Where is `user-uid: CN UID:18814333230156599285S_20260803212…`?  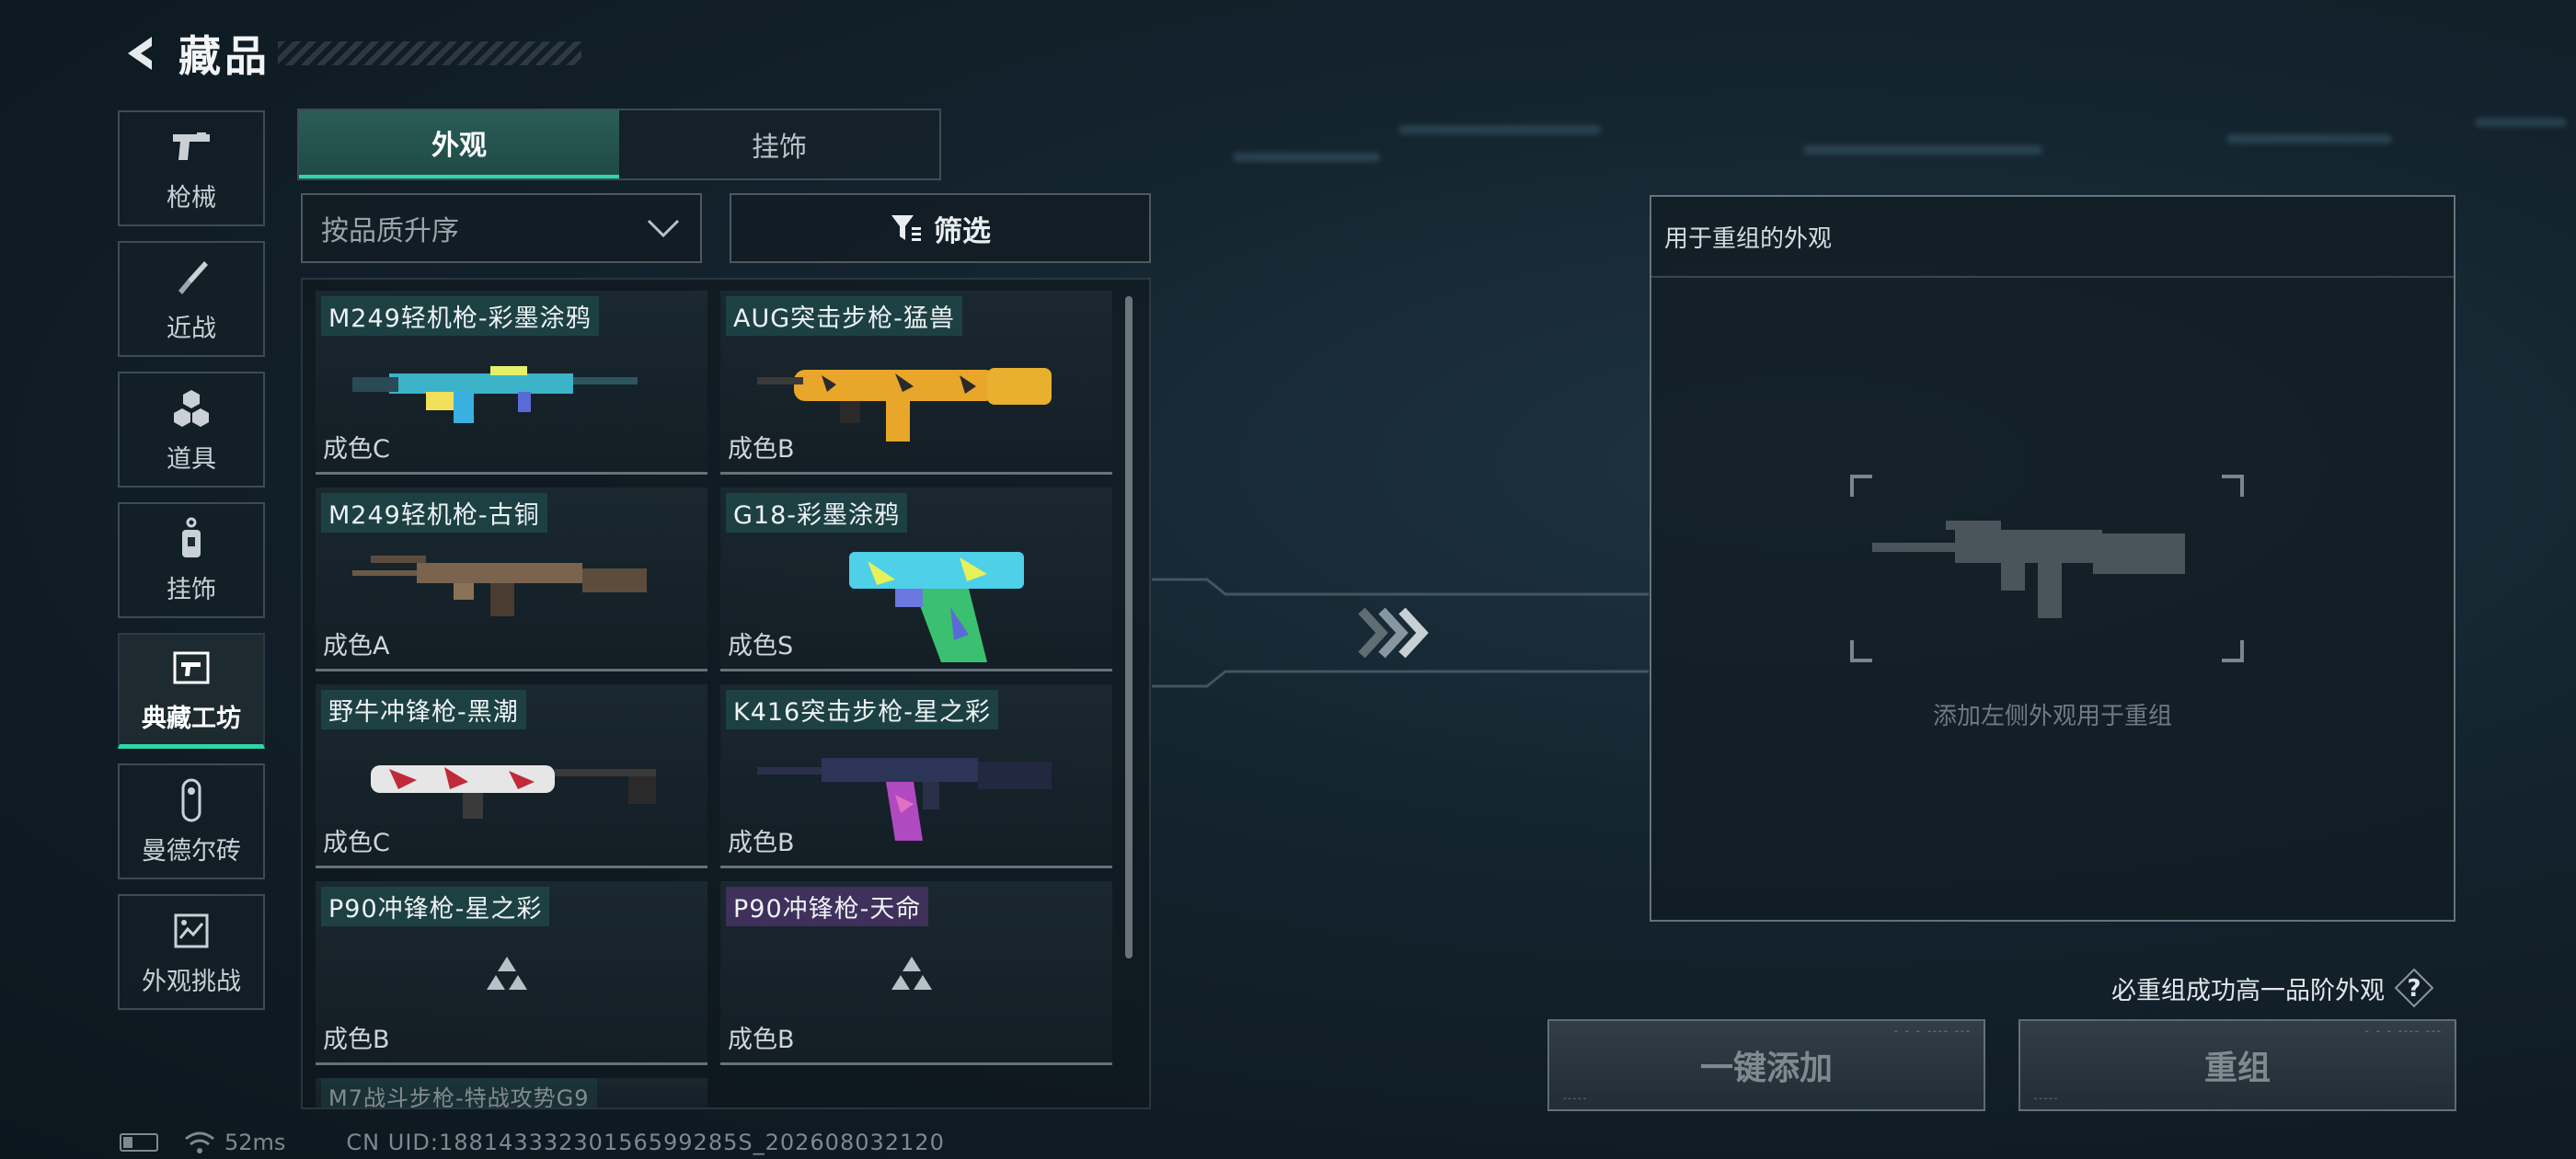
user-uid: CN UID:18814333230156599285S_20260803212… is located at coordinates (645, 1142).